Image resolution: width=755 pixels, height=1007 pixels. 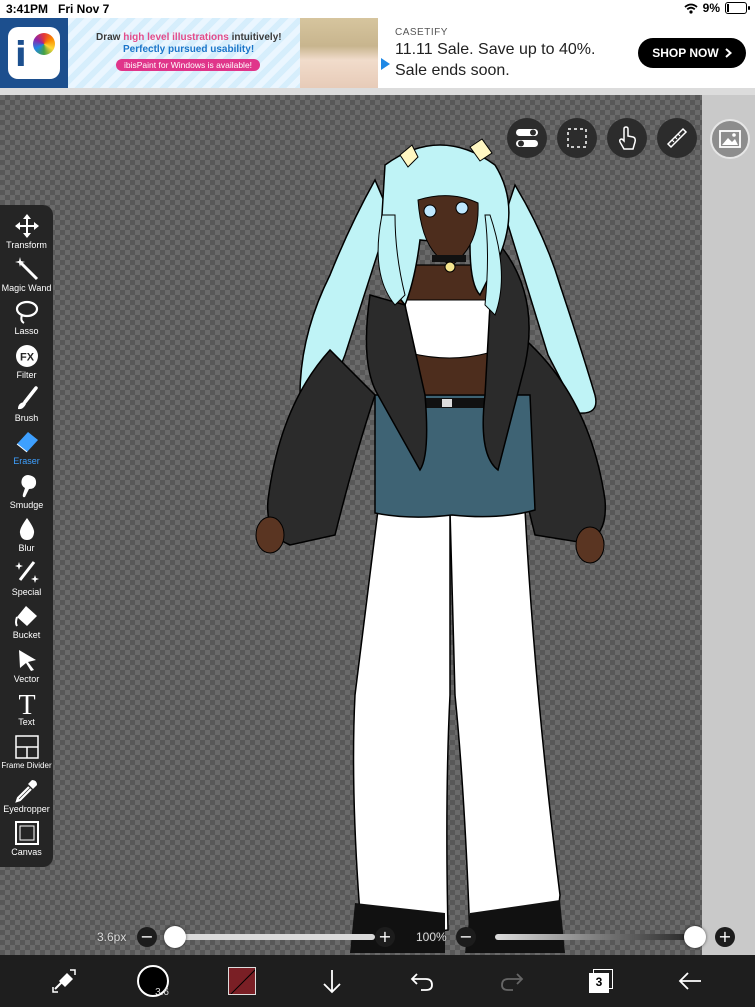 What do you see at coordinates (692, 53) in the screenshot?
I see `shop-now-button: SHOP NOW` at bounding box center [692, 53].